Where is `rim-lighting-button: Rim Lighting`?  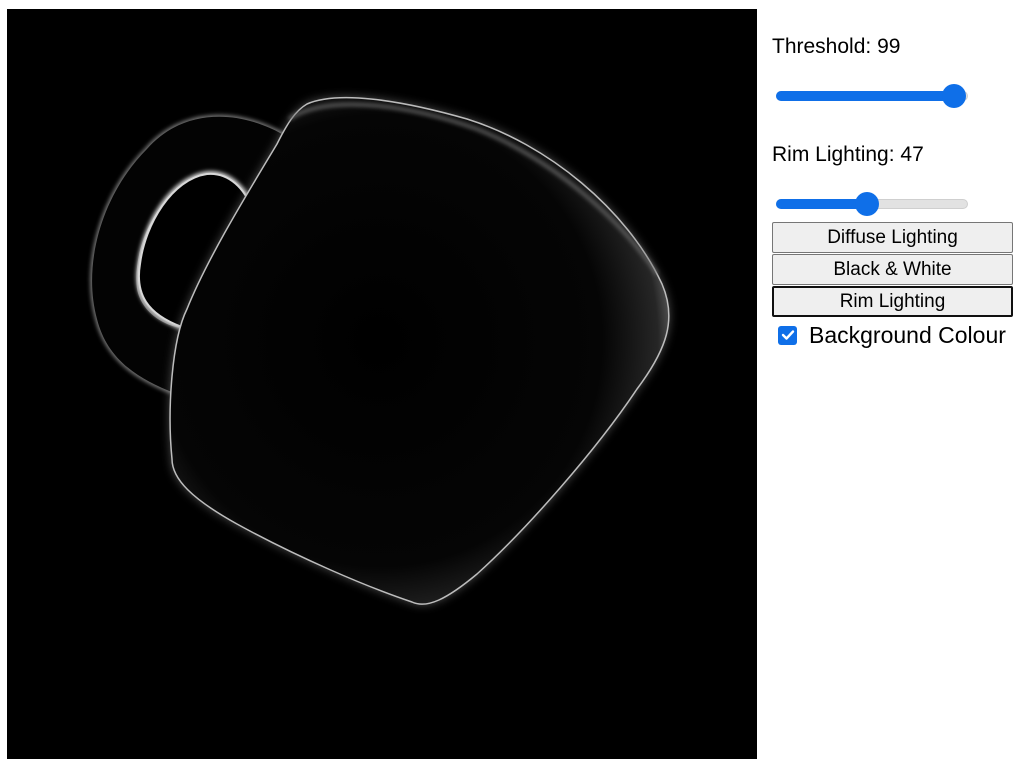
rim-lighting-button: Rim Lighting is located at coordinates (892, 301).